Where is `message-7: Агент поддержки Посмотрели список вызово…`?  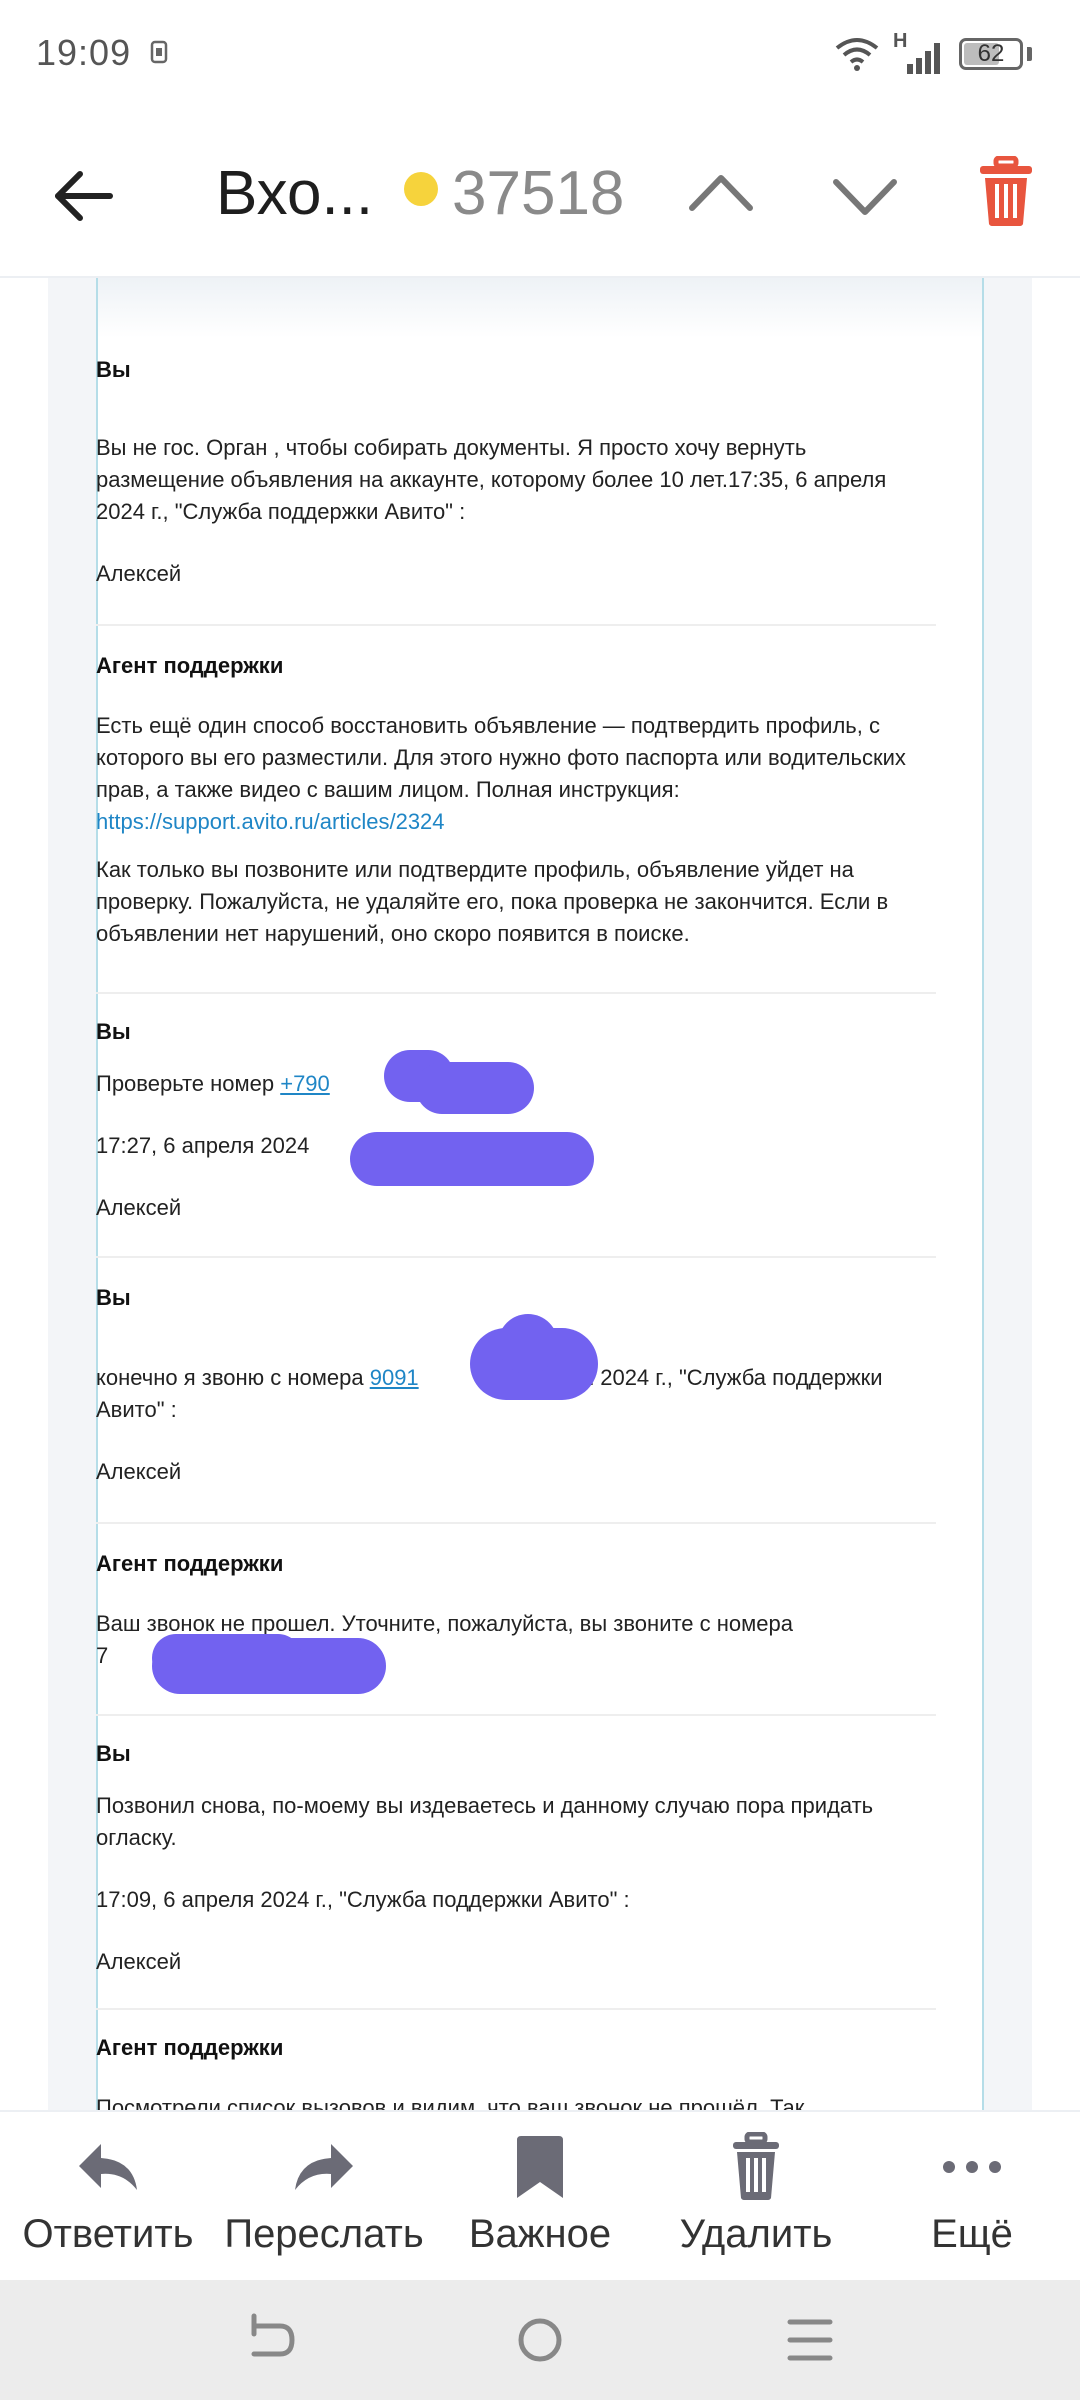
message-7: Агент поддержки Посмотрели список вызово… is located at coordinates (516, 2071).